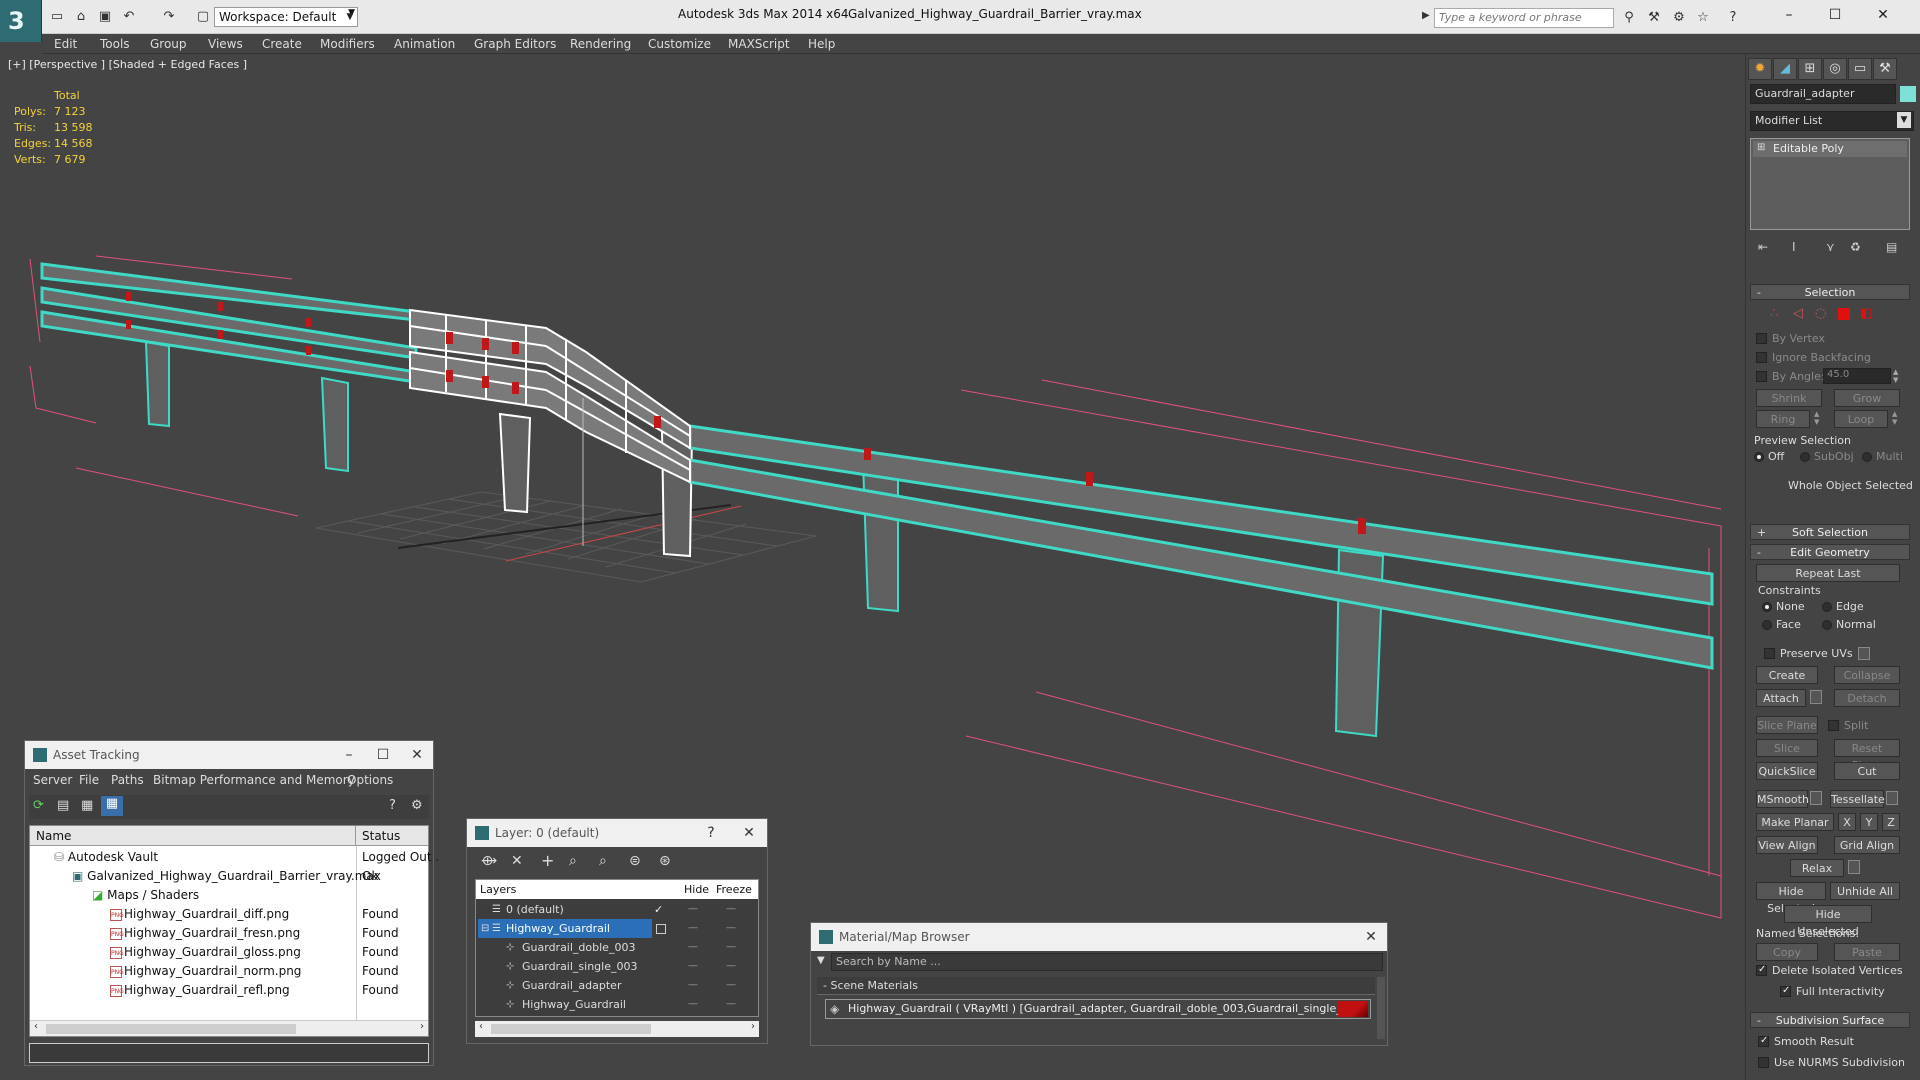  What do you see at coordinates (617, 1029) in the screenshot?
I see `layer-horizontal-scrollbar: ‹ ›` at bounding box center [617, 1029].